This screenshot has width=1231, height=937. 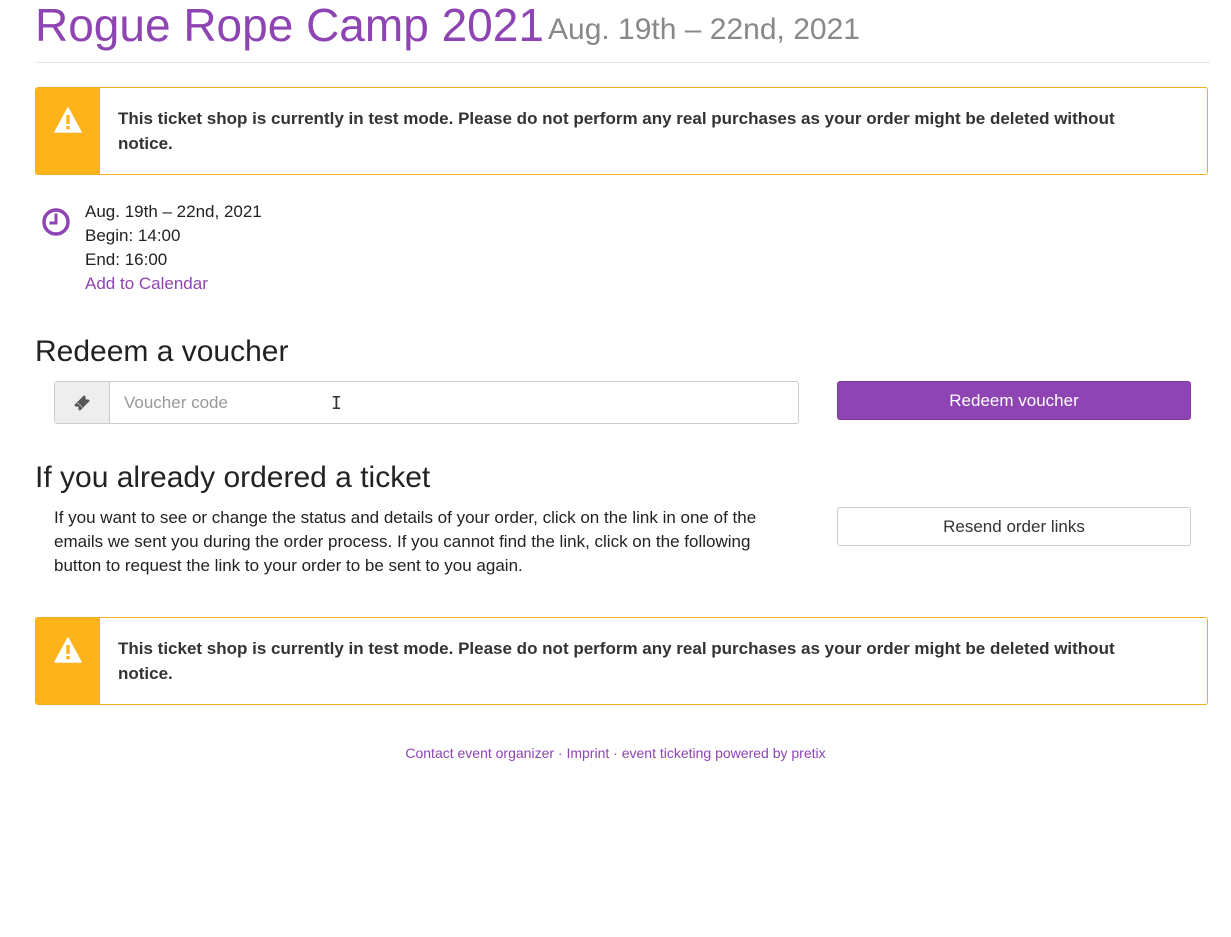 I want to click on imprint-link: Imprint, so click(x=587, y=753).